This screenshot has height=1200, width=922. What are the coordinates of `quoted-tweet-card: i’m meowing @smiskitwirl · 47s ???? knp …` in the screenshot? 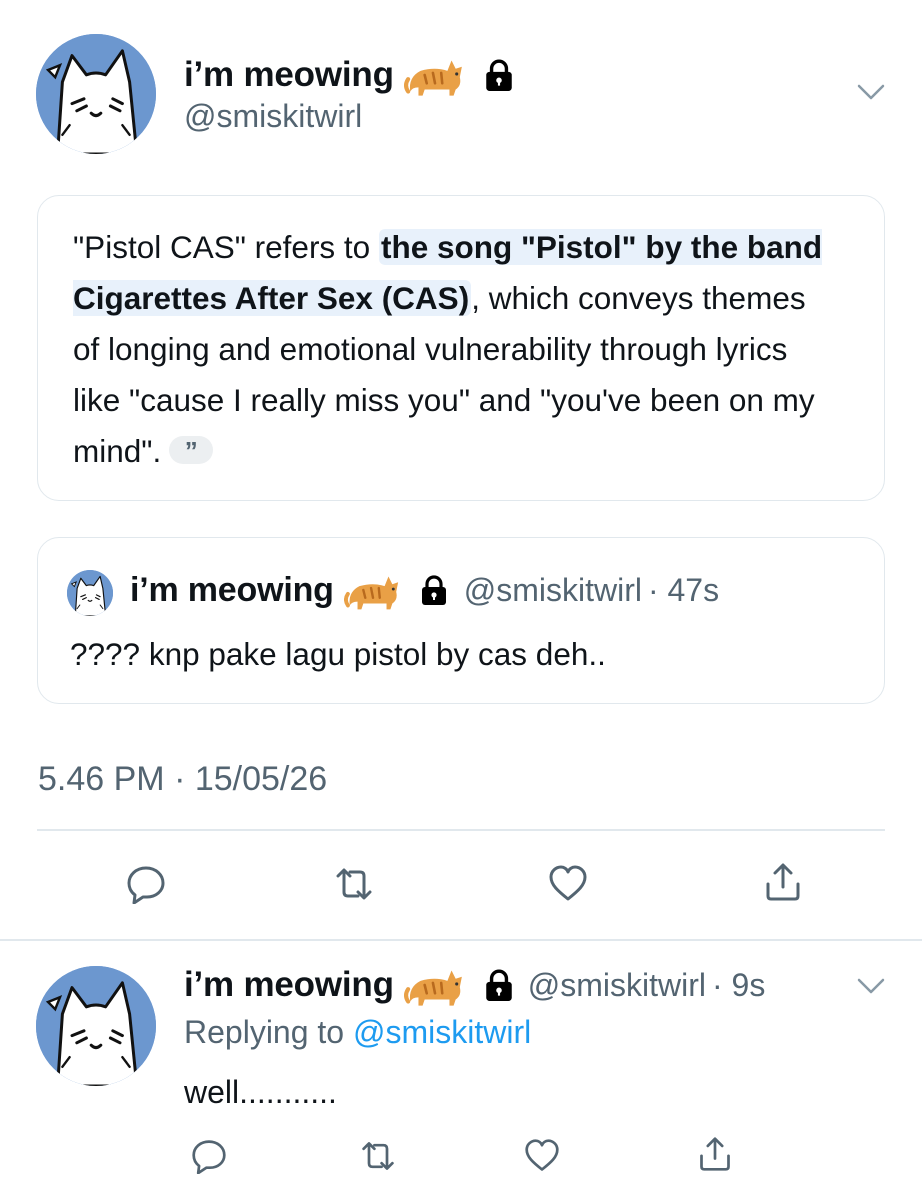 It's located at (461, 620).